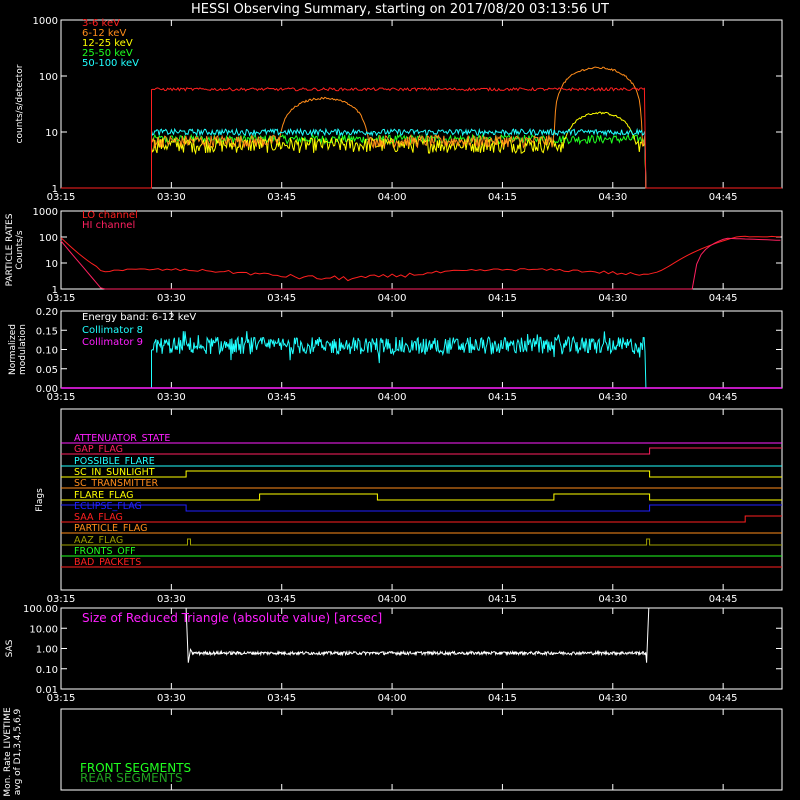 The height and width of the screenshot is (800, 800). I want to click on flag-label: SC_IN_SUNLIGHT, so click(114, 472).